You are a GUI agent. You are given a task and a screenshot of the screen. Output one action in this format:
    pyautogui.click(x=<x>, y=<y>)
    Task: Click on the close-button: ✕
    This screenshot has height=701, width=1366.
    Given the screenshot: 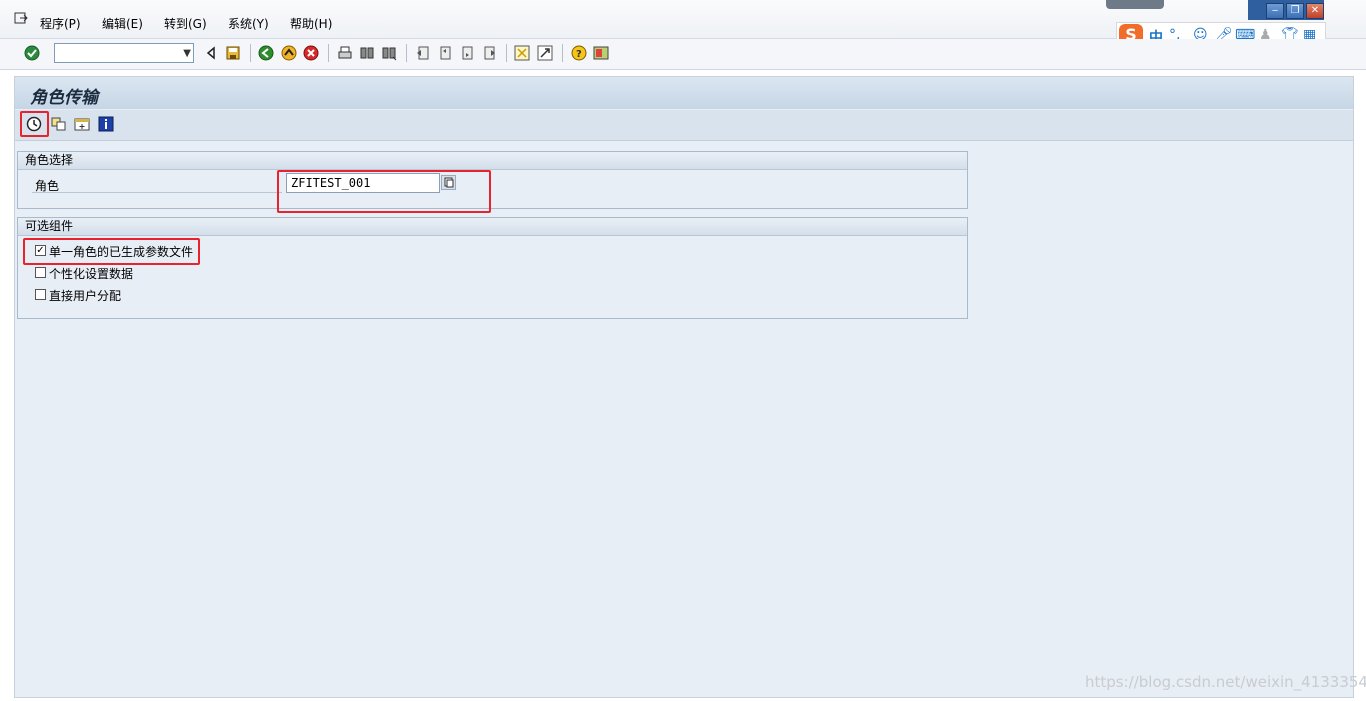 What is the action you would take?
    pyautogui.click(x=1315, y=11)
    